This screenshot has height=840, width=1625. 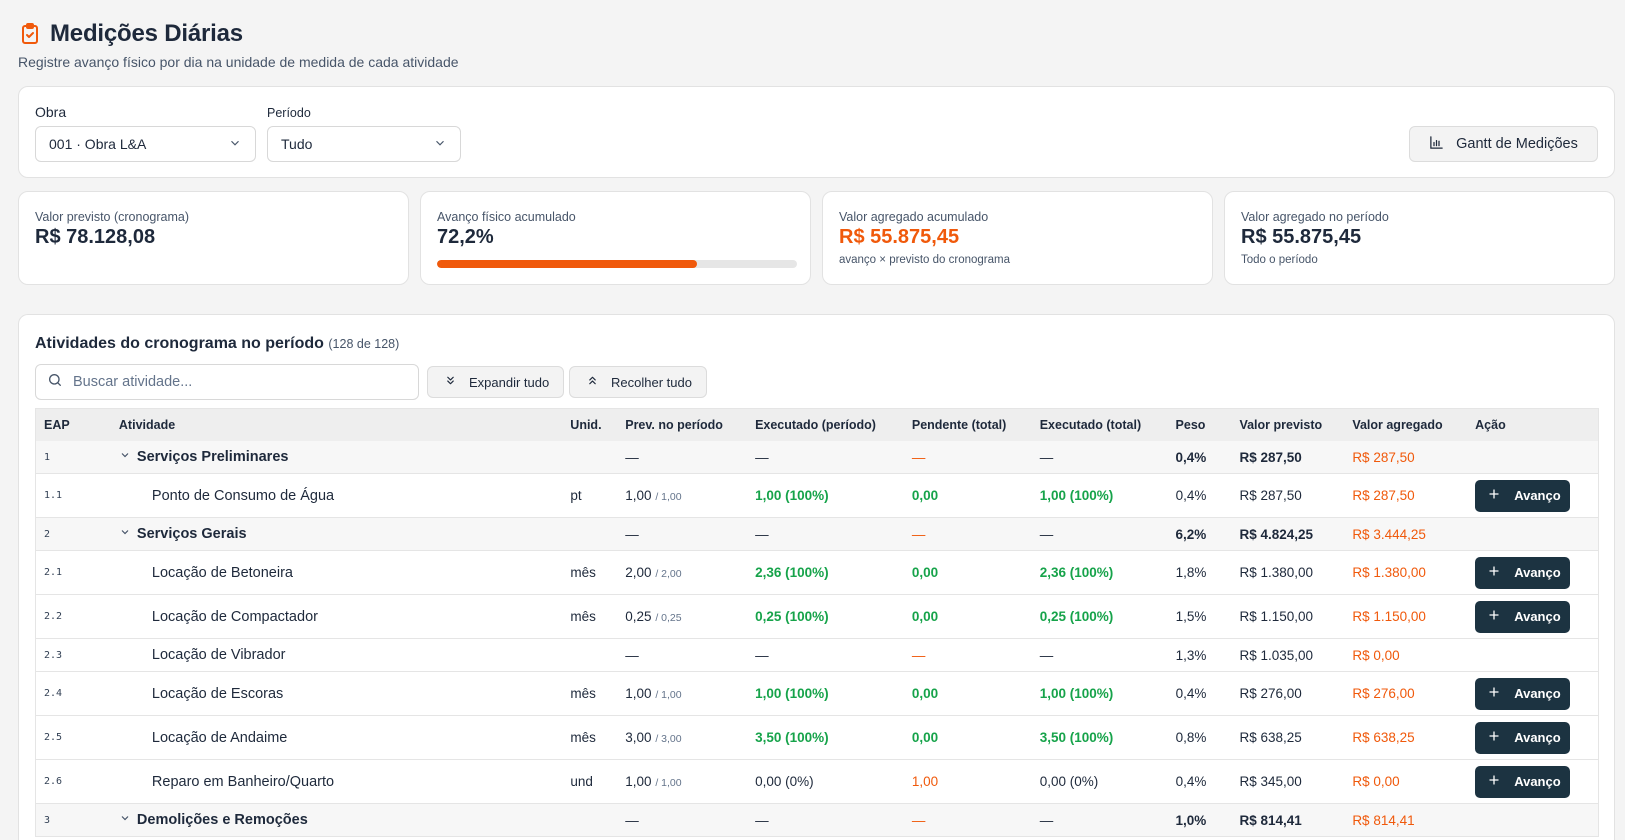 I want to click on earned-value-cell: R$ 1.380,00, so click(x=1389, y=572).